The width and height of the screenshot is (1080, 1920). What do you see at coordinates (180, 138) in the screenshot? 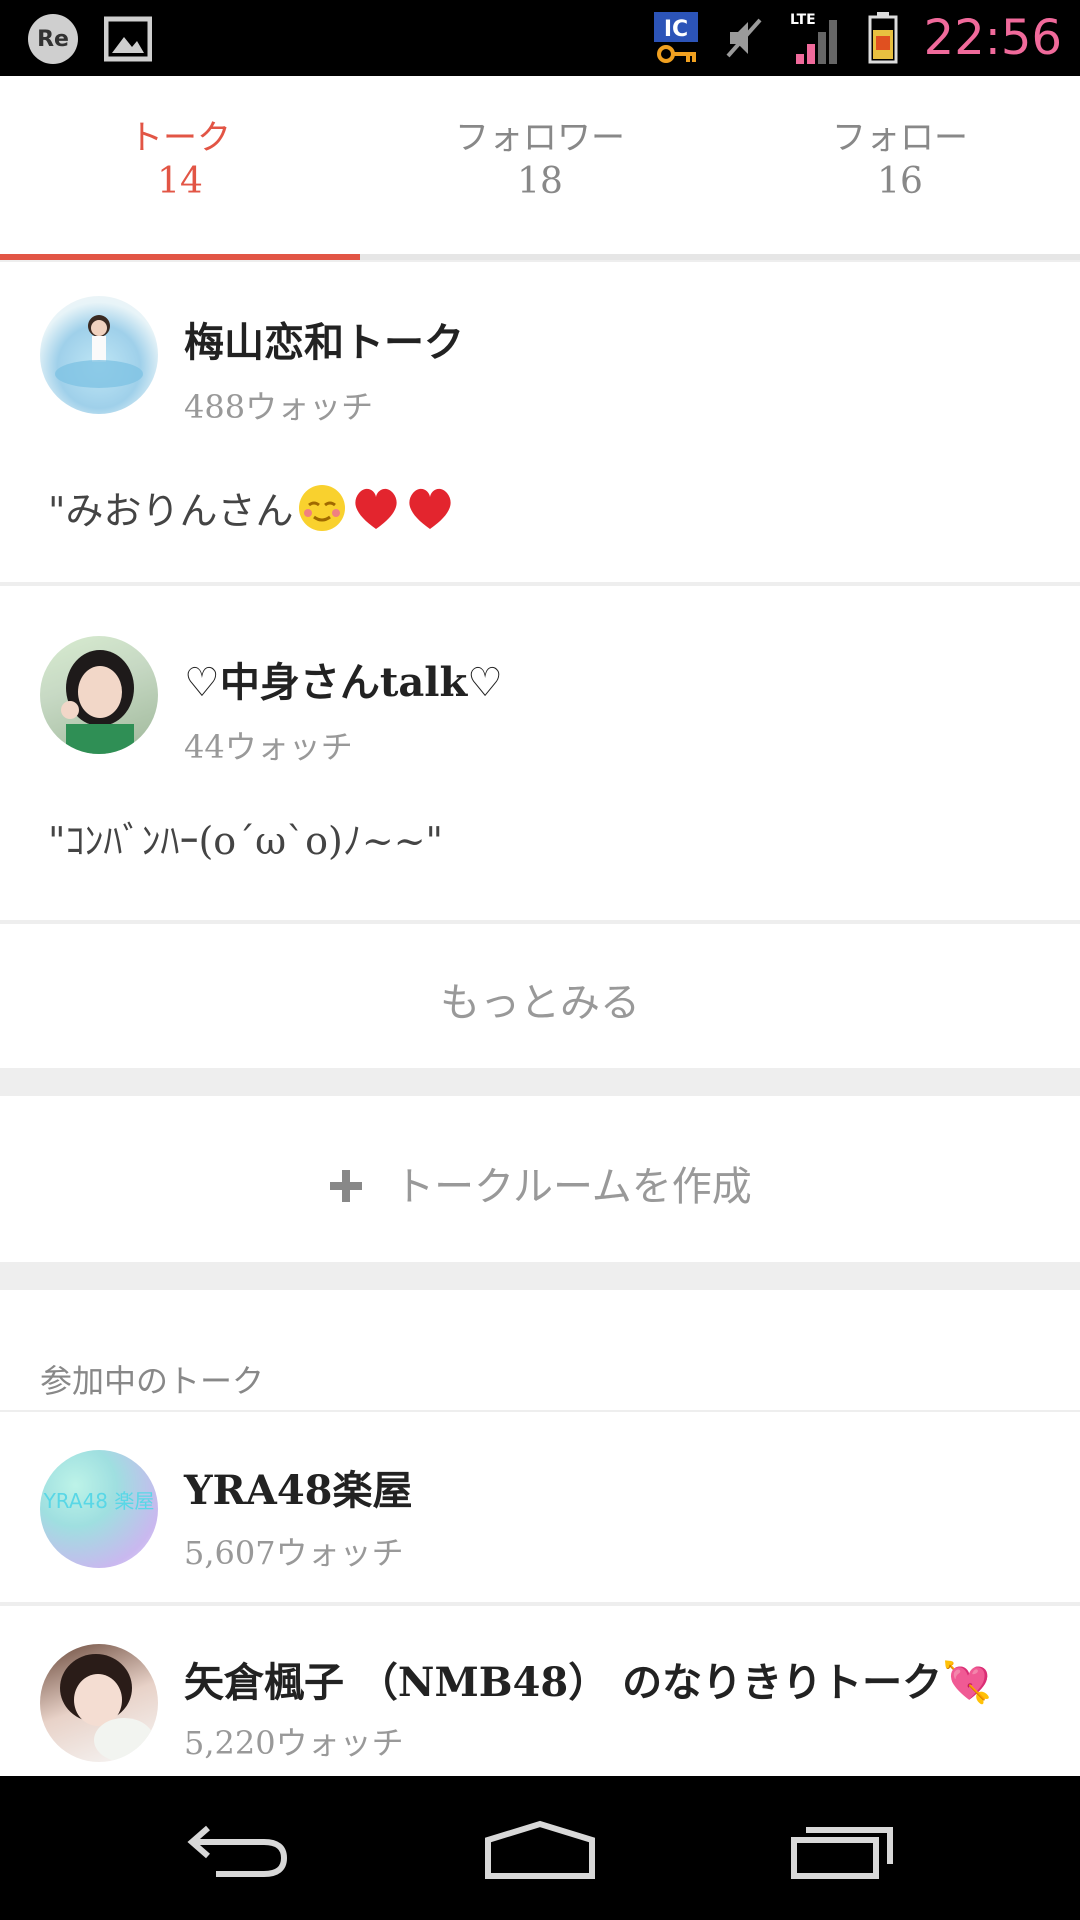
I see `tab-label: トーク` at bounding box center [180, 138].